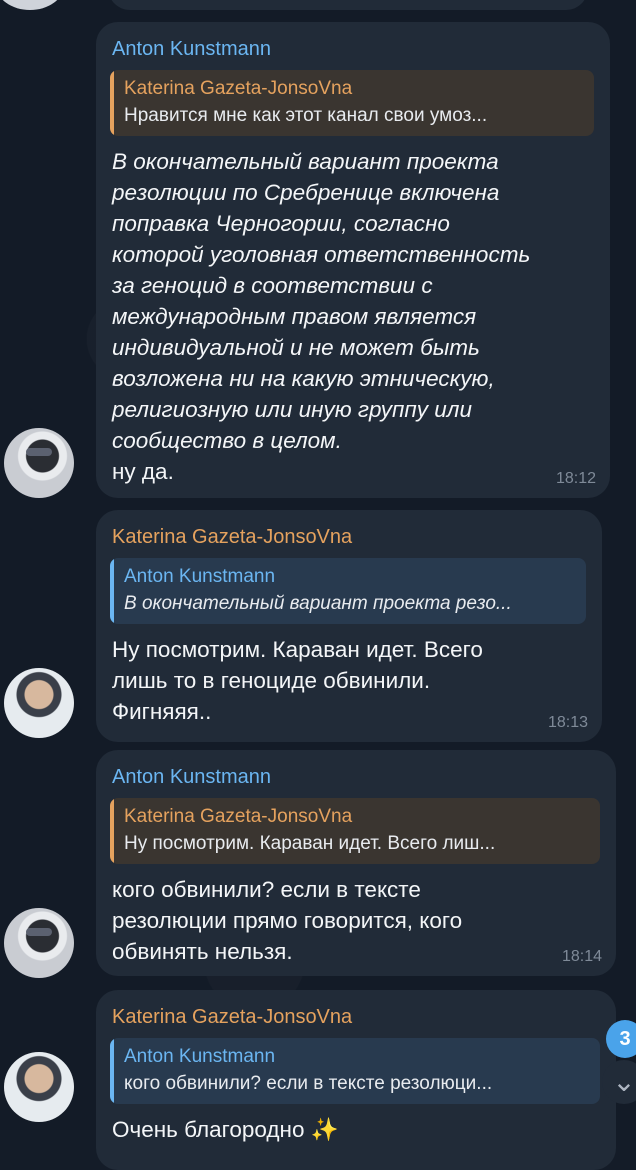 The height and width of the screenshot is (1170, 636). Describe the element at coordinates (621, 1039) in the screenshot. I see `unread-count-badge: 3` at that location.